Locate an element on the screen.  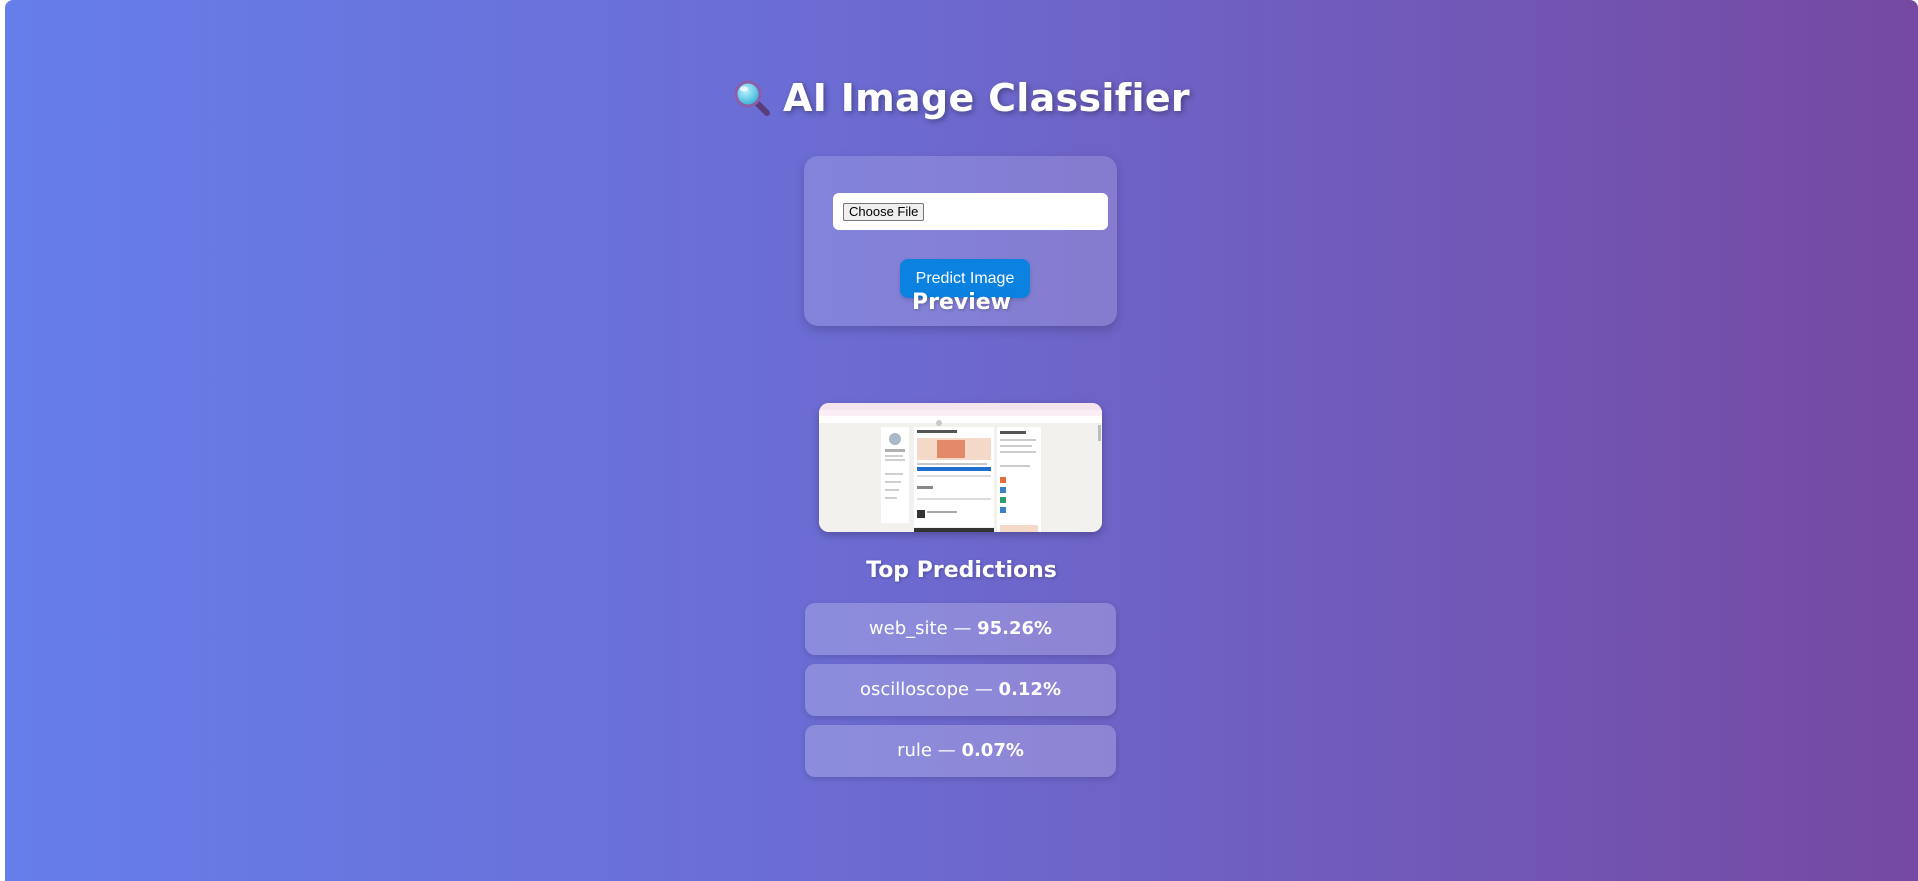
prediction-item: oscilloscope — 0.12% is located at coordinates (960, 690).